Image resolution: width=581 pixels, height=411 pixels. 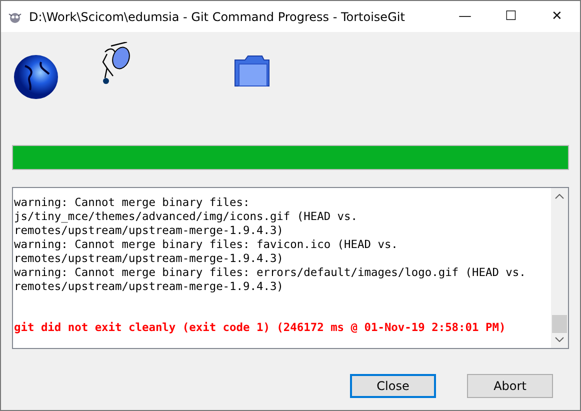 I want to click on log-line: warning: Cannot merge binary files:, so click(x=132, y=203).